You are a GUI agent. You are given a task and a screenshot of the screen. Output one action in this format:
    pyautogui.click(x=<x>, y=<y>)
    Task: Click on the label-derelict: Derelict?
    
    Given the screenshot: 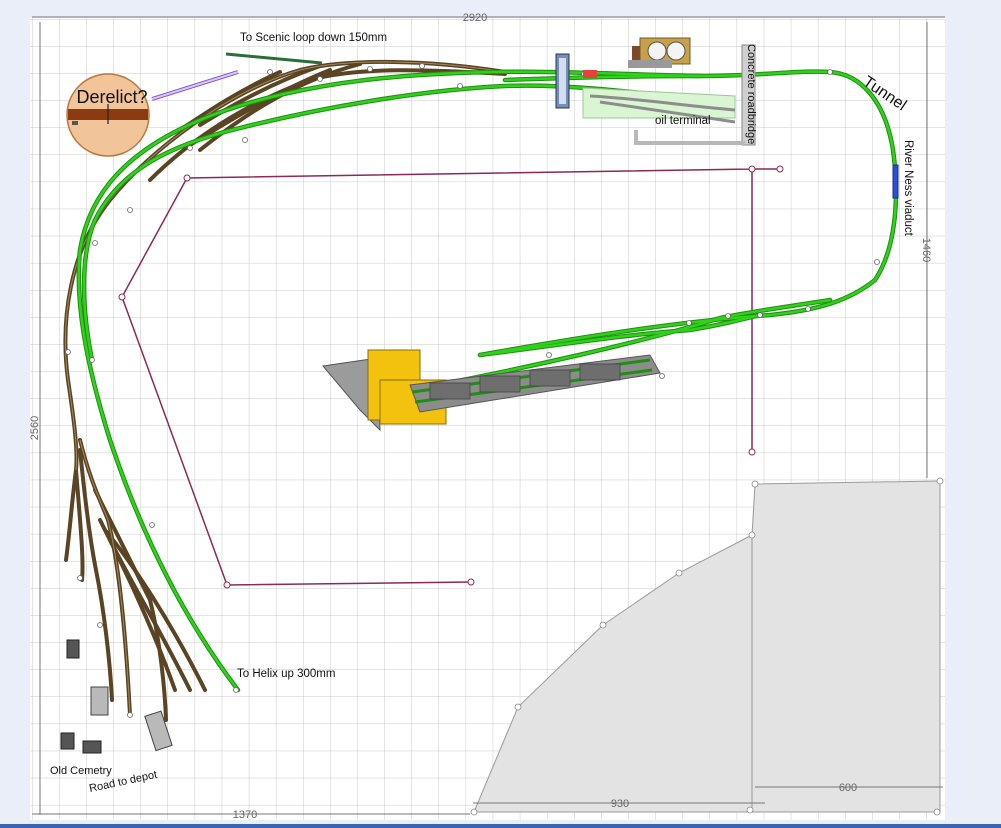 What is the action you would take?
    pyautogui.click(x=111, y=97)
    